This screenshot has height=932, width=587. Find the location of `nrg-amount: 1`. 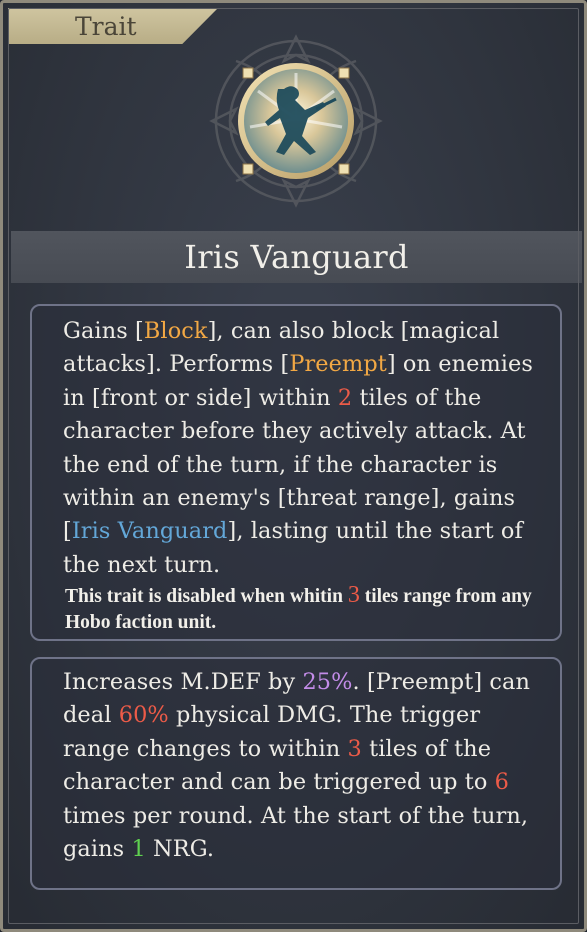

nrg-amount: 1 is located at coordinates (138, 849).